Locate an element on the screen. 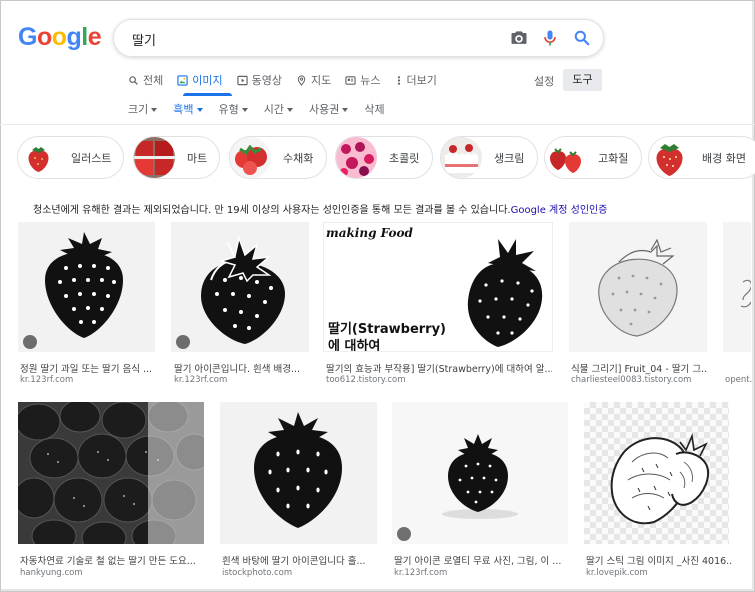 This screenshot has height=592, width=755. tab-more: 더보기 is located at coordinates (416, 80).